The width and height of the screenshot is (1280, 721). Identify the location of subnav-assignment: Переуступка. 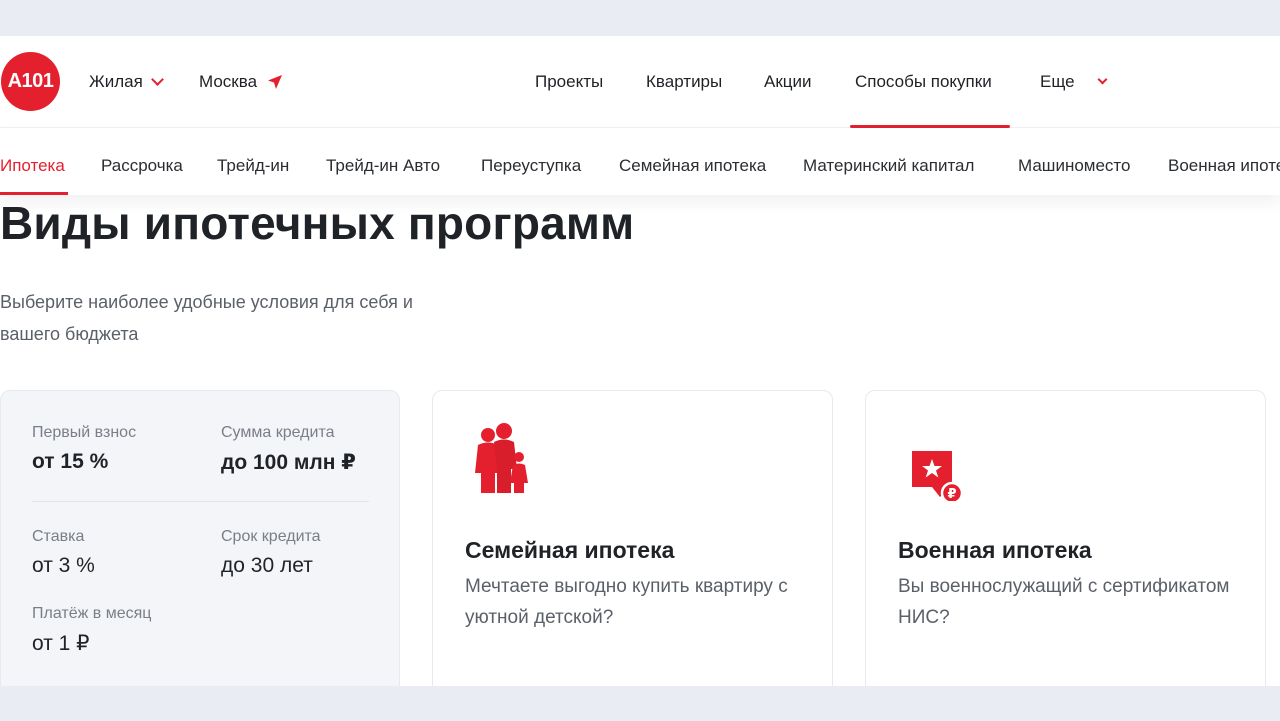
(531, 166).